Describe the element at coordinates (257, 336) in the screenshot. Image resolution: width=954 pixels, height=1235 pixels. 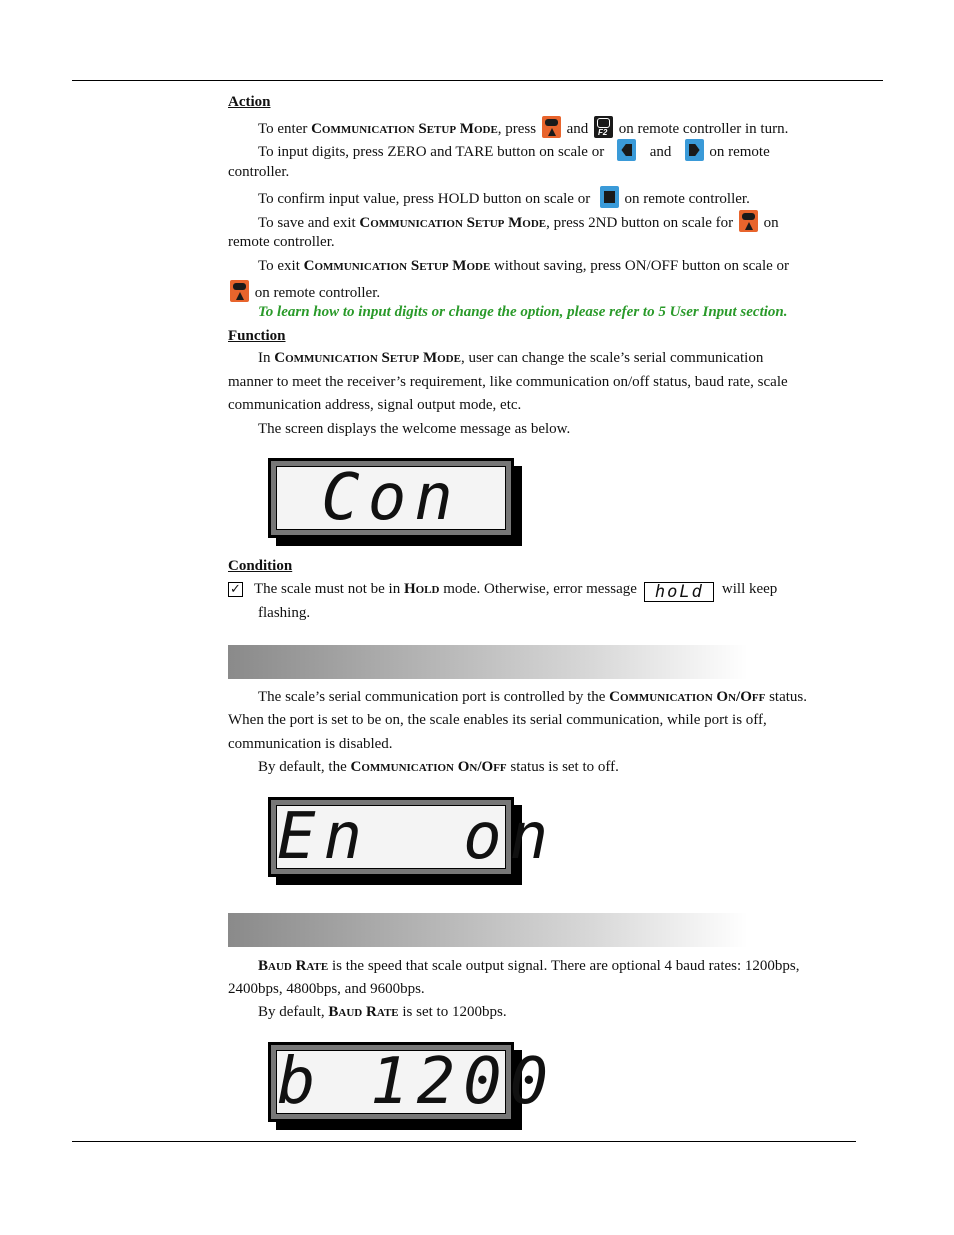
I see `function-heading: Function` at that location.